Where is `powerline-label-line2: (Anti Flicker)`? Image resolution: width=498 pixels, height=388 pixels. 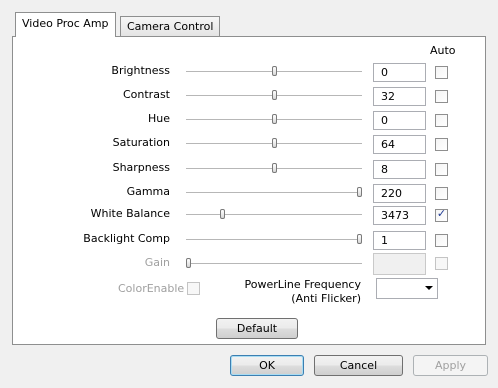
powerline-label-line2: (Anti Flicker) is located at coordinates (326, 298).